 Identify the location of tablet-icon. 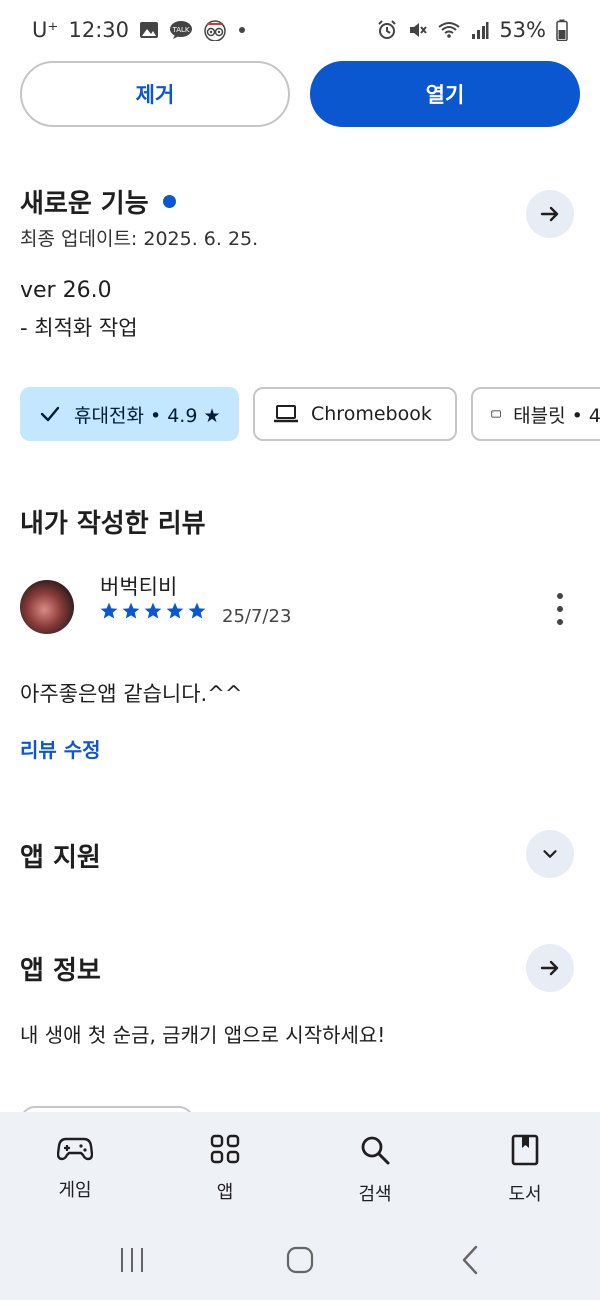
(496, 414).